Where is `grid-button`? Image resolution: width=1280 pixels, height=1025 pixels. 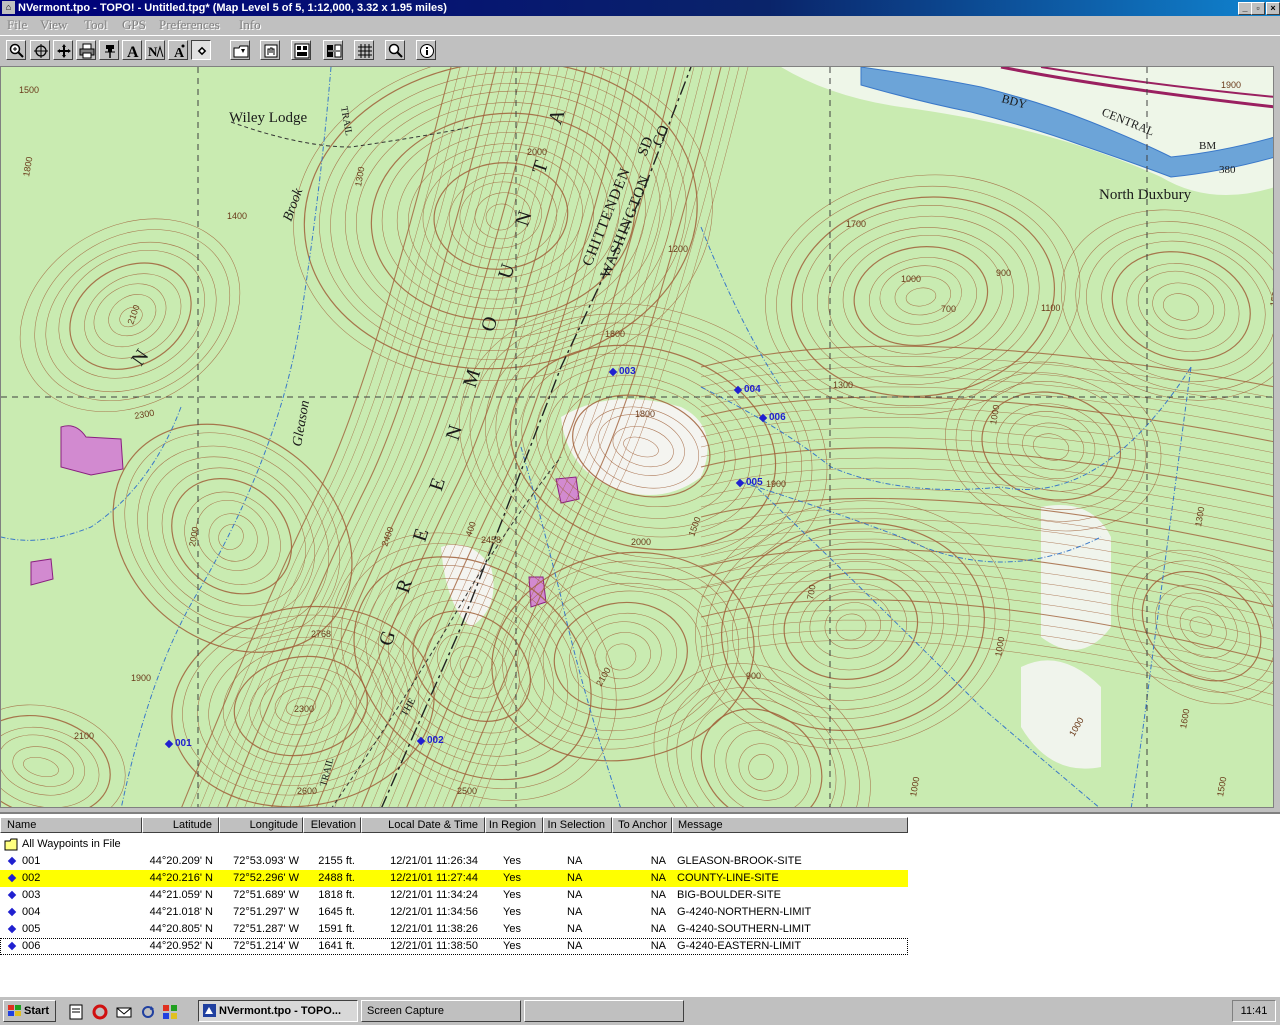 grid-button is located at coordinates (364, 50).